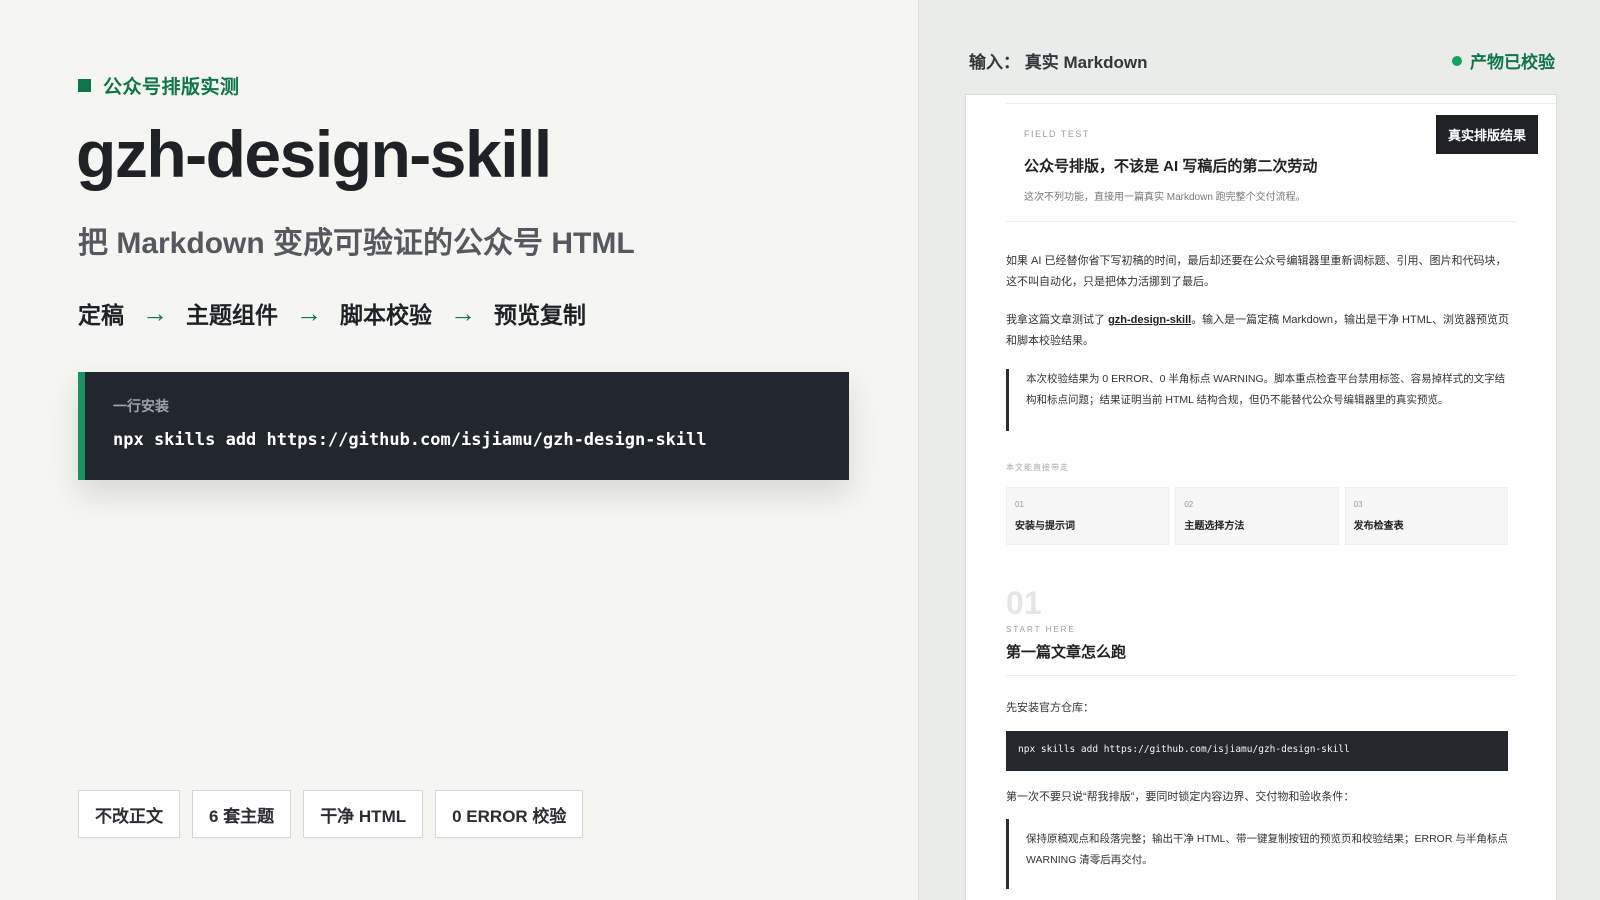  What do you see at coordinates (1378, 526) in the screenshot?
I see `toc-label: 发布检查表` at bounding box center [1378, 526].